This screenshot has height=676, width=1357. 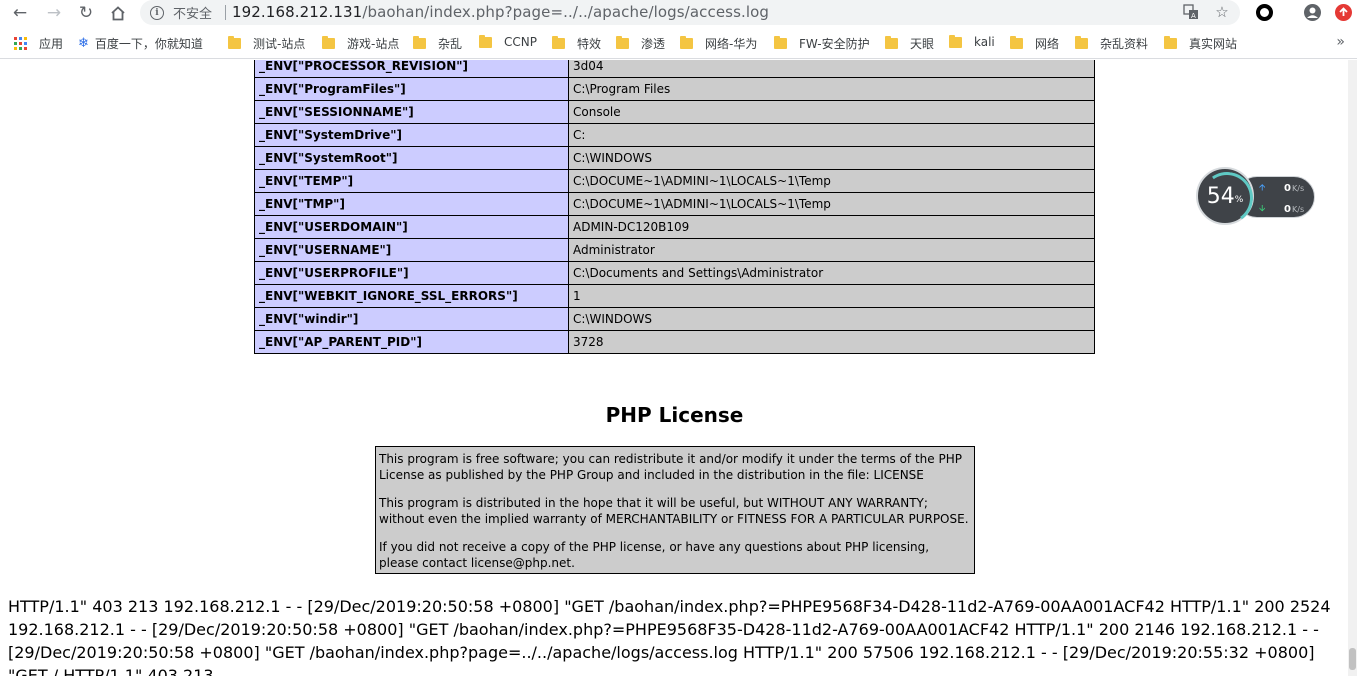 What do you see at coordinates (640, 43) in the screenshot?
I see `bookmark-folder: 渗透` at bounding box center [640, 43].